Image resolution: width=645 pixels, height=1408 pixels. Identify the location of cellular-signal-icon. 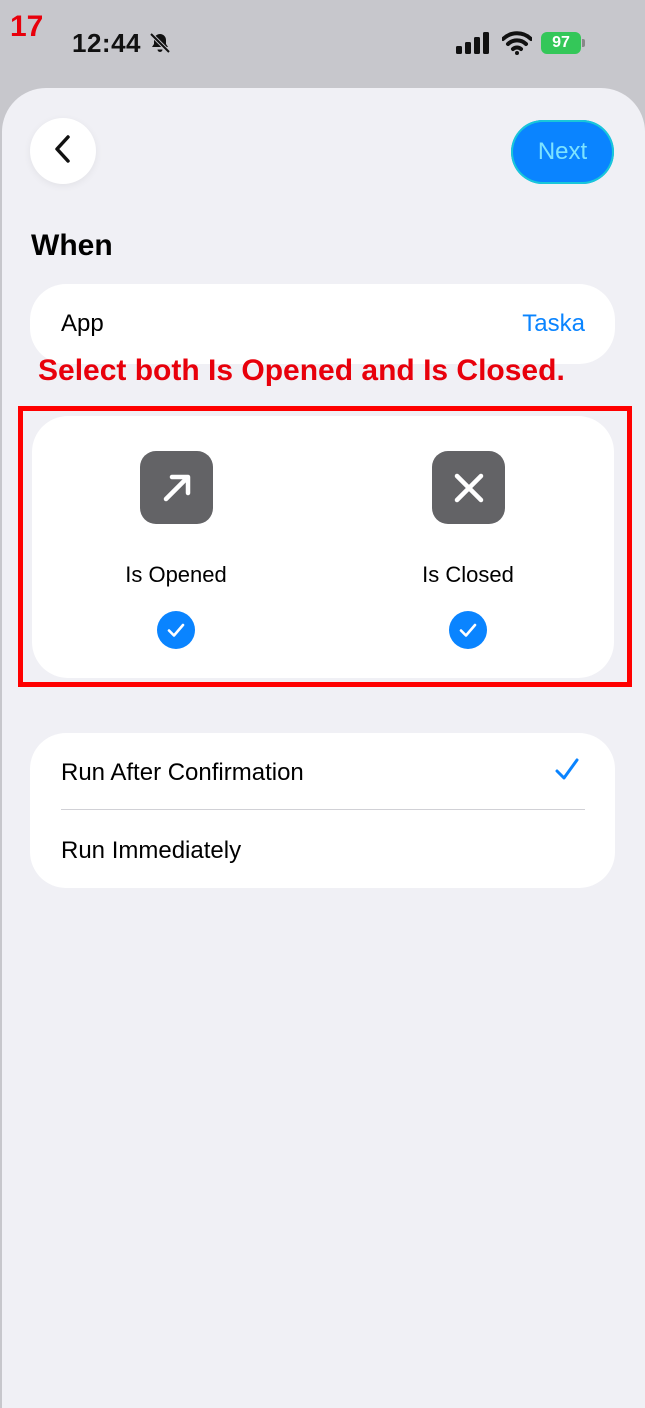
(474, 45).